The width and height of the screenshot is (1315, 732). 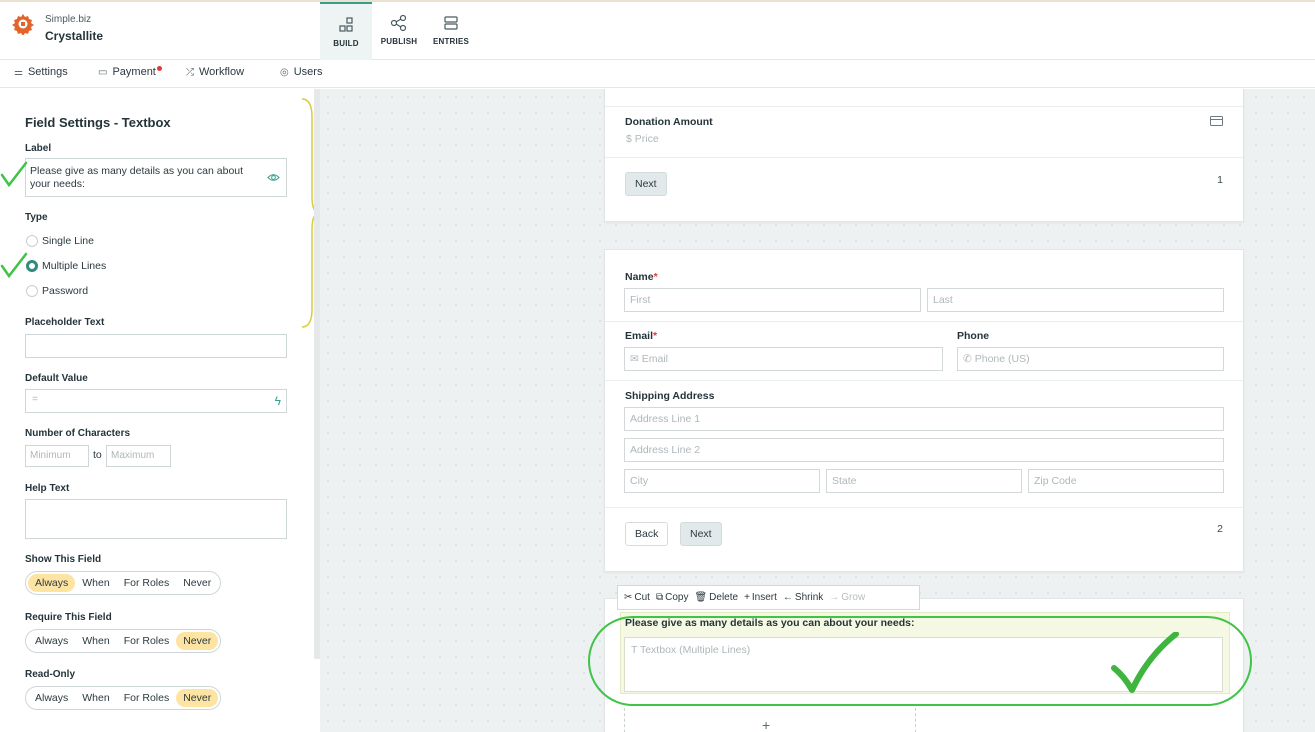 What do you see at coordinates (853, 597) in the screenshot?
I see `grow-label: Grow` at bounding box center [853, 597].